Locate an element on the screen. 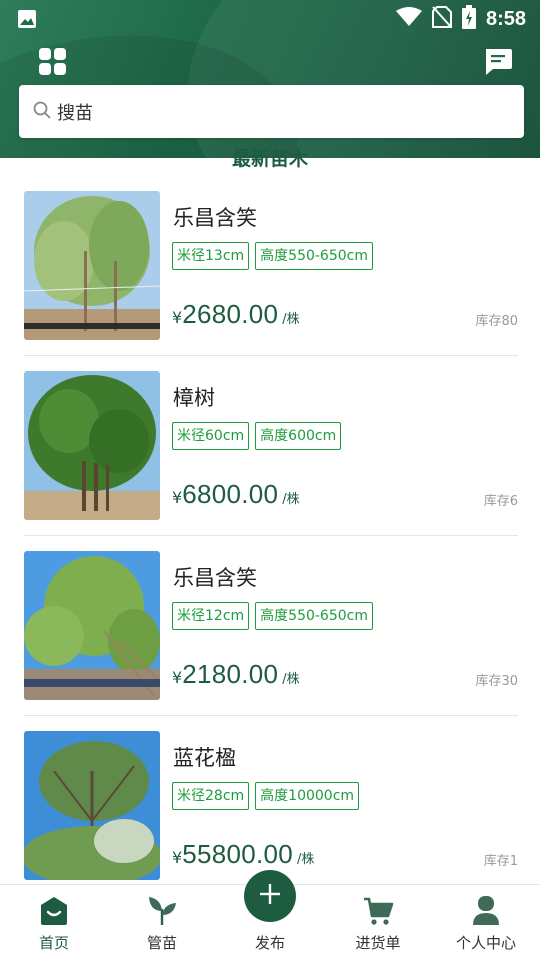 The image size is (540, 960). status-bar: 8:58 is located at coordinates (270, 19).